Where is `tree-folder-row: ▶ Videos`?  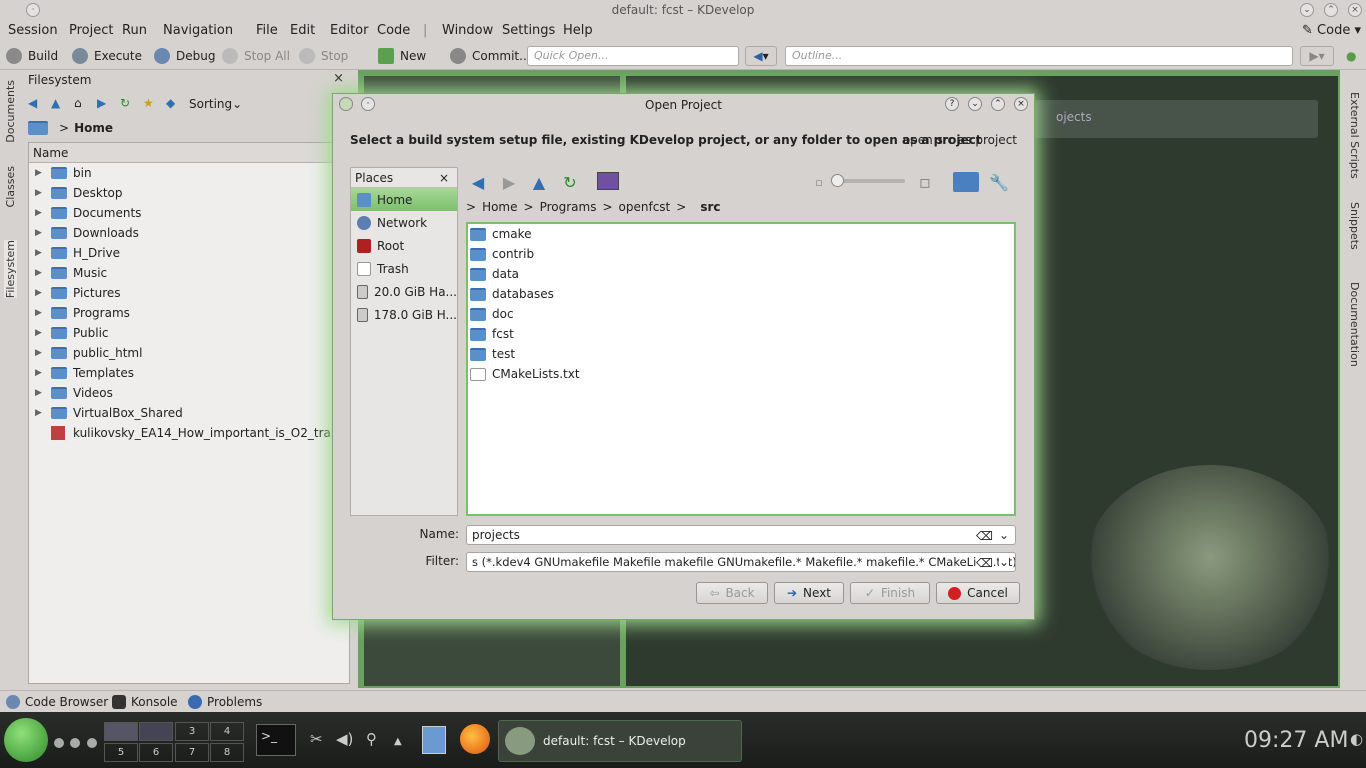
tree-folder-row: ▶ Videos is located at coordinates (189, 393).